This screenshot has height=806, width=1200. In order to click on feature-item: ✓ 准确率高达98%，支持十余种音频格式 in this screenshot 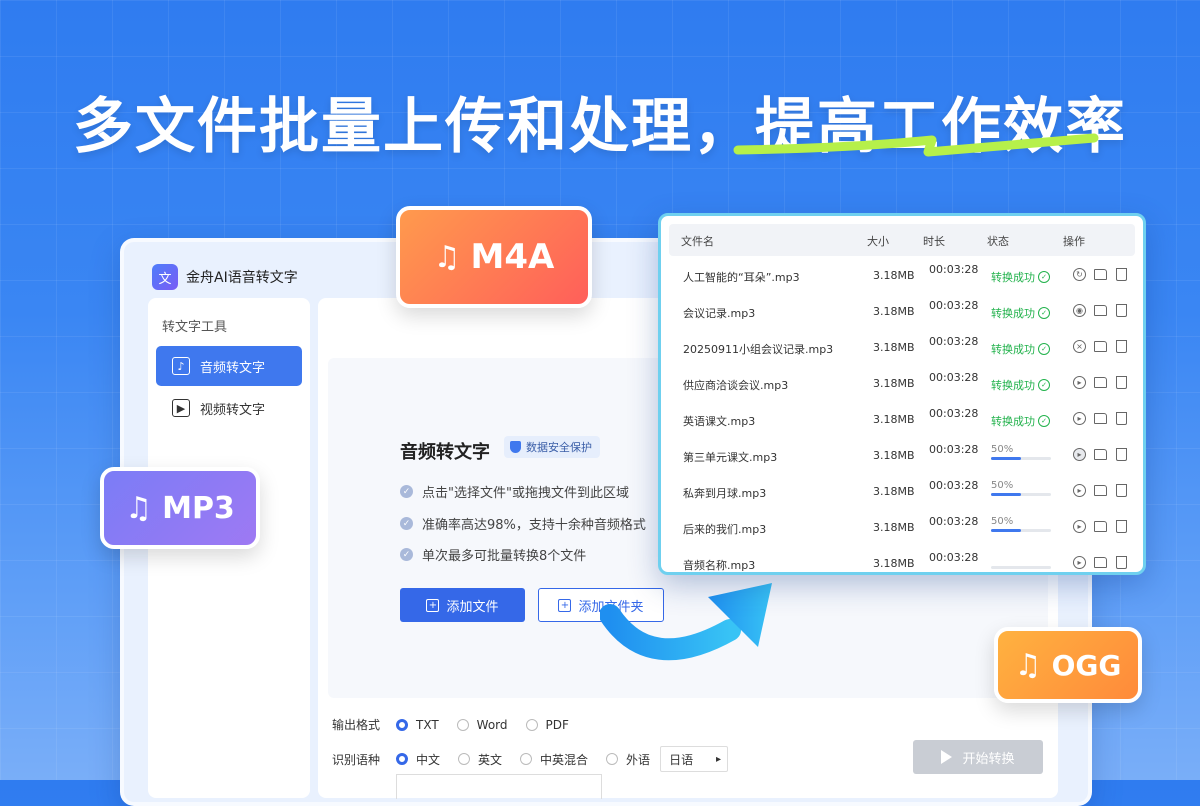, I will do `click(523, 523)`.